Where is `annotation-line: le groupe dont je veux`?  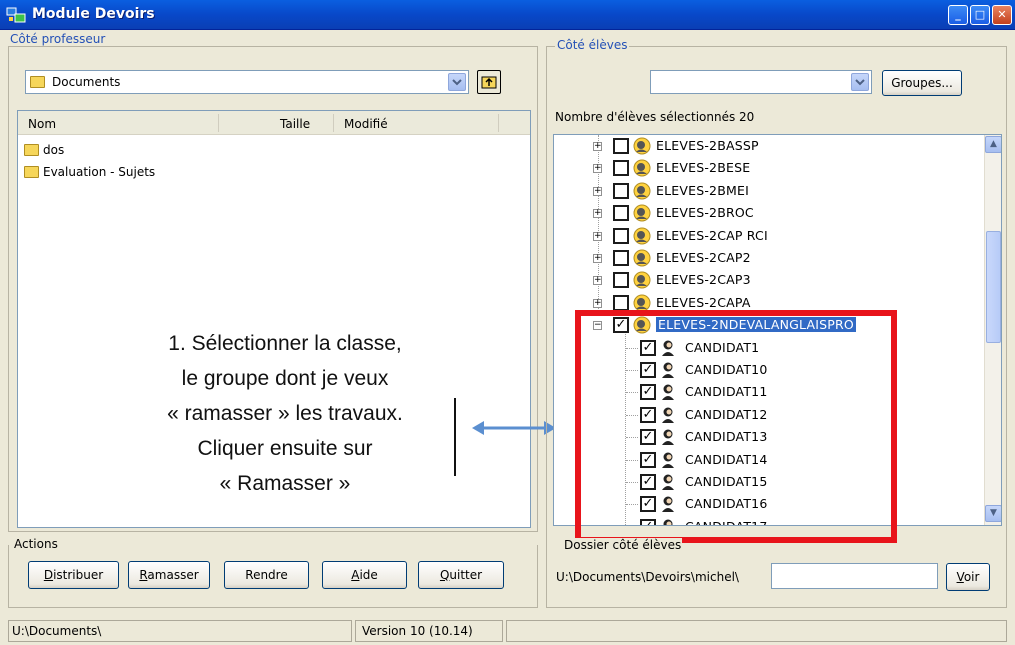 annotation-line: le groupe dont je veux is located at coordinates (285, 378).